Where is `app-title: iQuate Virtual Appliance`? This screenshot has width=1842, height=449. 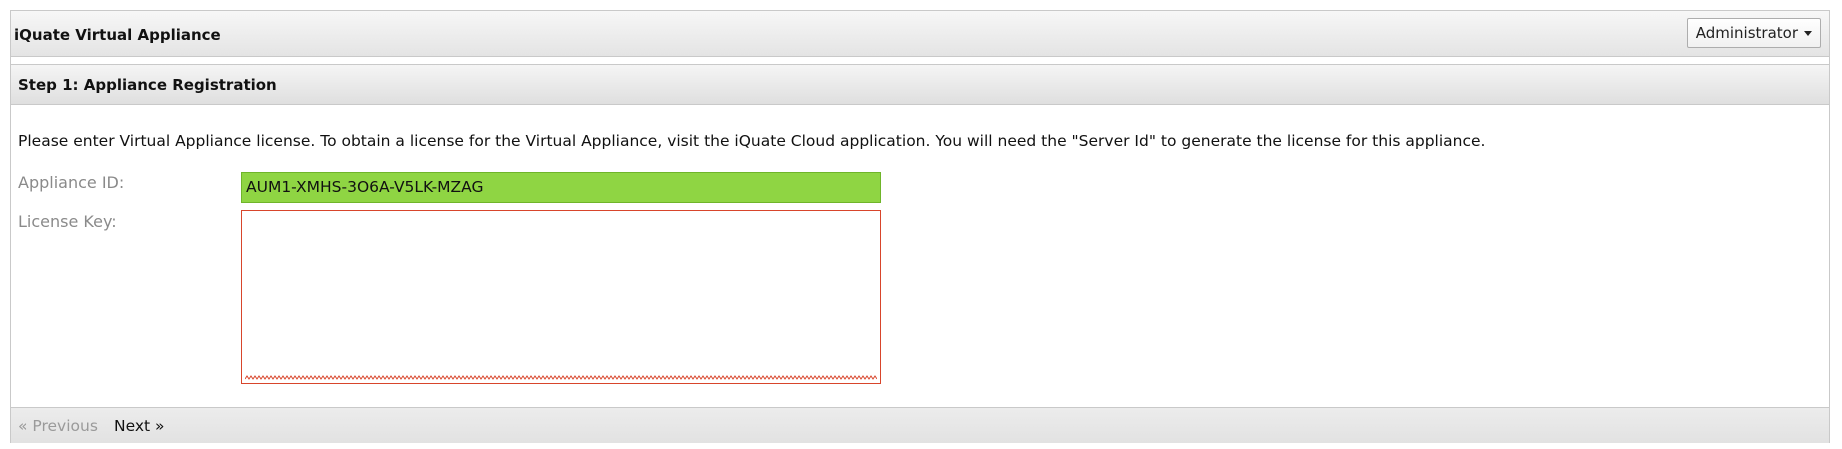
app-title: iQuate Virtual Appliance is located at coordinates (117, 35).